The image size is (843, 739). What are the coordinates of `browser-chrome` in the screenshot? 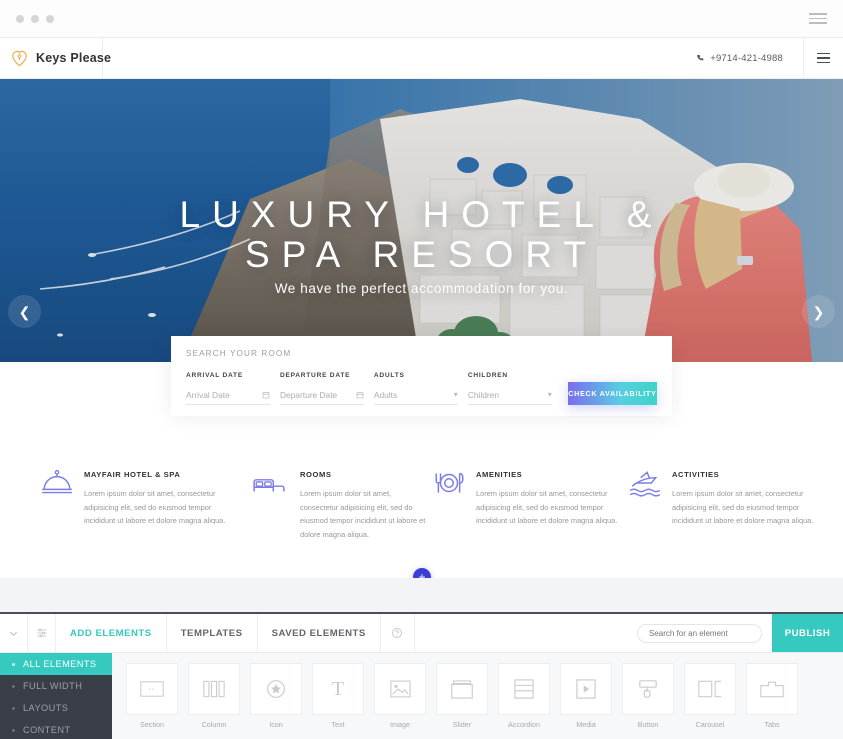 It's located at (421, 19).